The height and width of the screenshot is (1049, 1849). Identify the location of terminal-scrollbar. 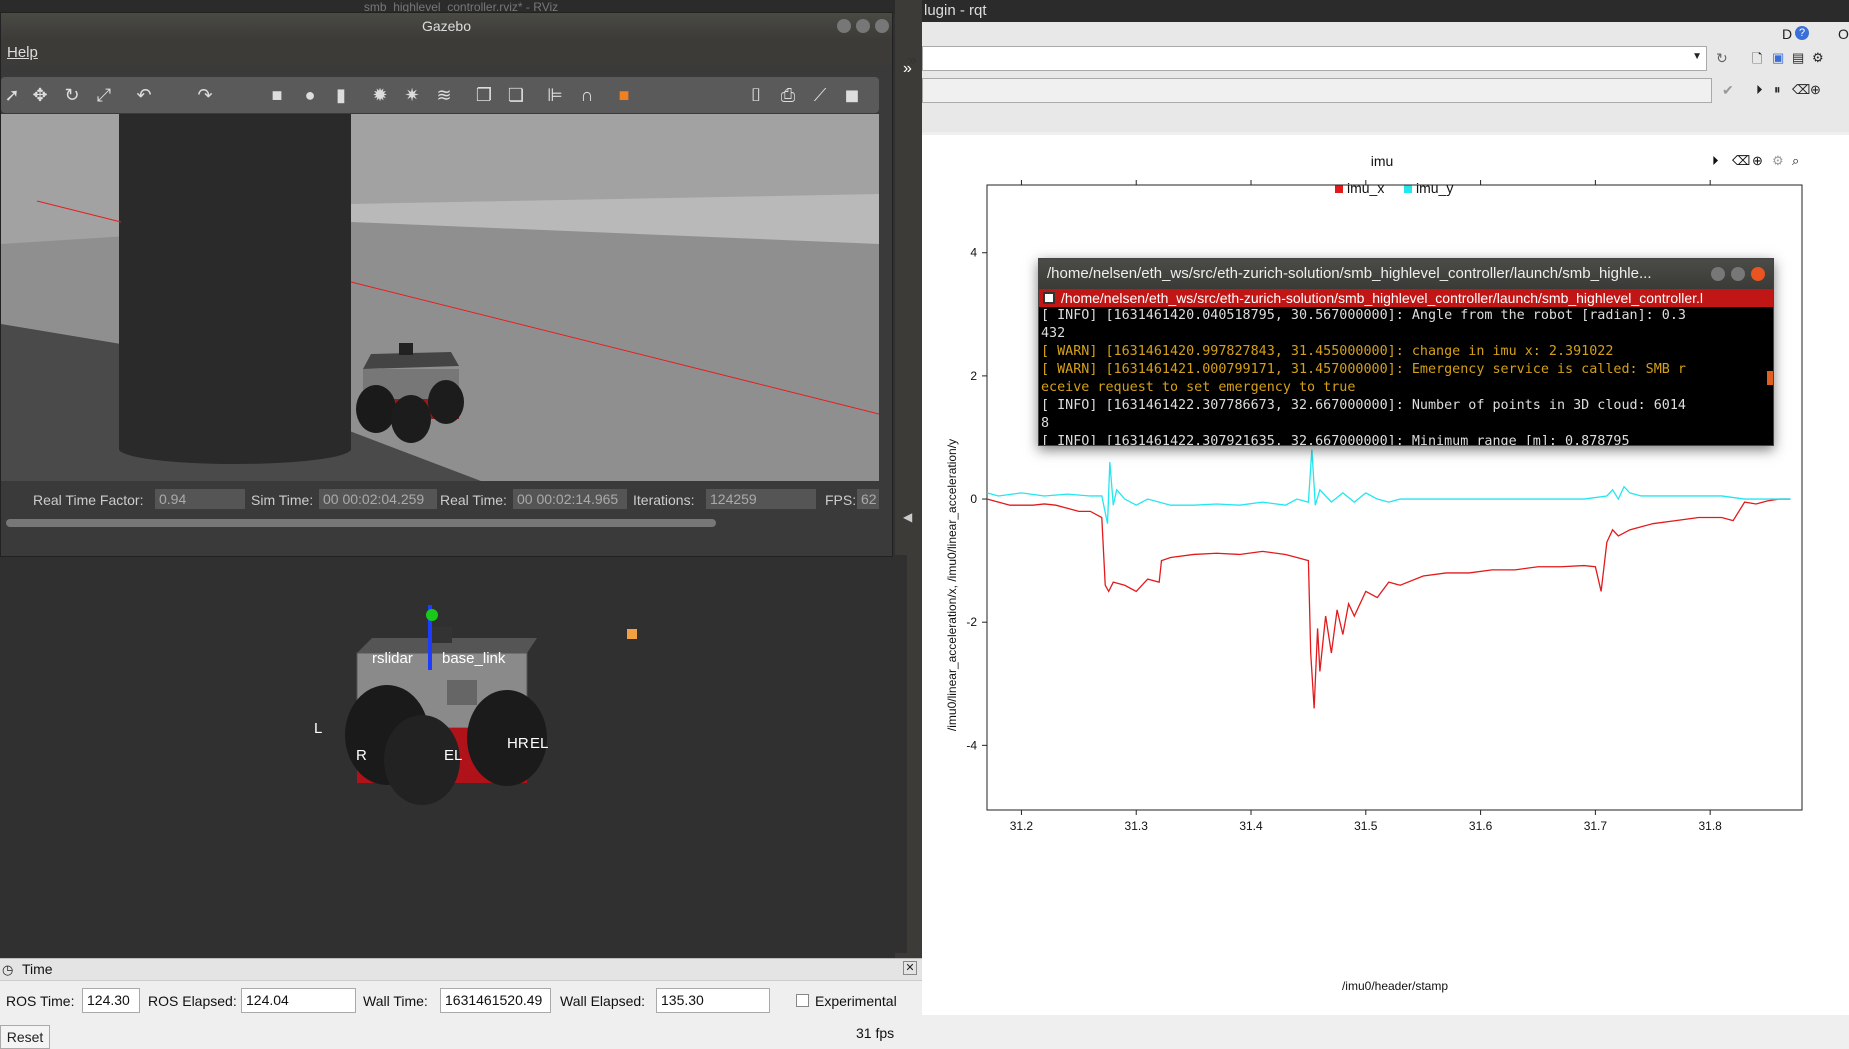
(1770, 378).